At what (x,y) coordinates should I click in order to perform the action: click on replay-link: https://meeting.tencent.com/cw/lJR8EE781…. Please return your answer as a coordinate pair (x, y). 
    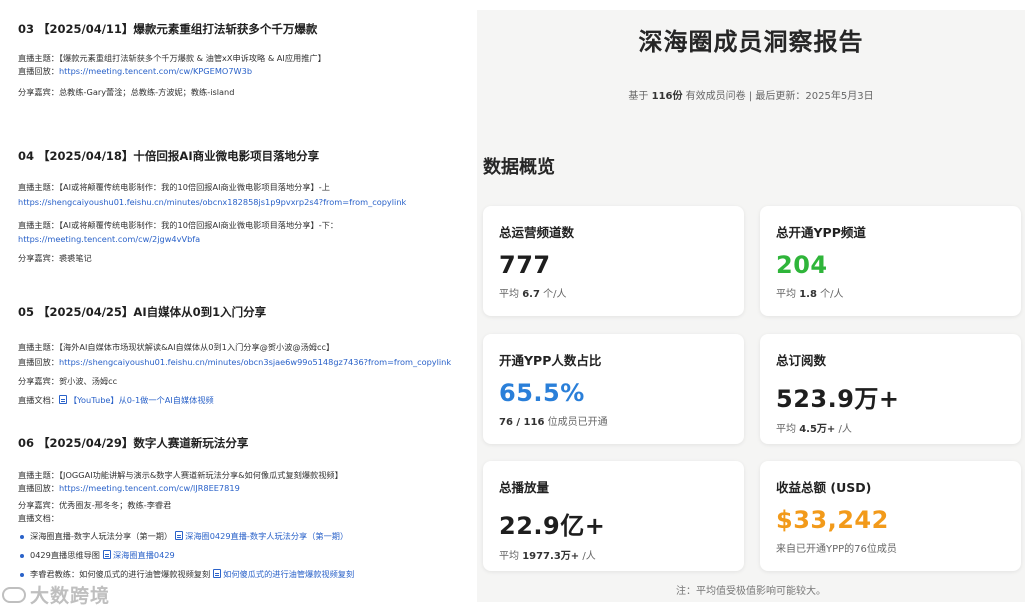
    Looking at the image, I should click on (149, 488).